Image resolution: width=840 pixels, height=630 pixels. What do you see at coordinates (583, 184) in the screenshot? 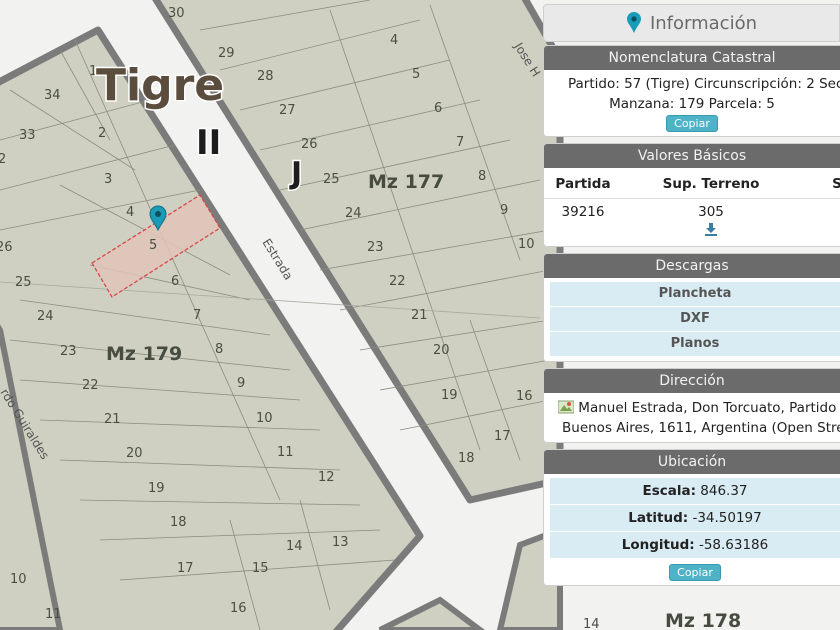
I see `header-partida: Partida` at bounding box center [583, 184].